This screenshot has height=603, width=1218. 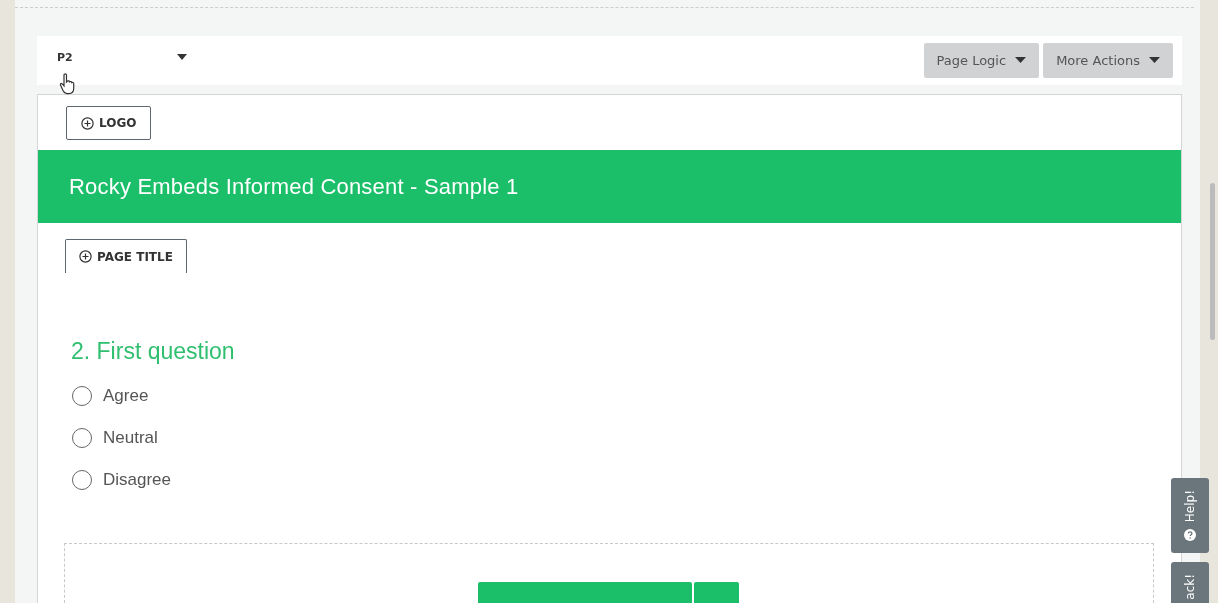 I want to click on dropdown-button: More Actions, so click(x=1108, y=60).